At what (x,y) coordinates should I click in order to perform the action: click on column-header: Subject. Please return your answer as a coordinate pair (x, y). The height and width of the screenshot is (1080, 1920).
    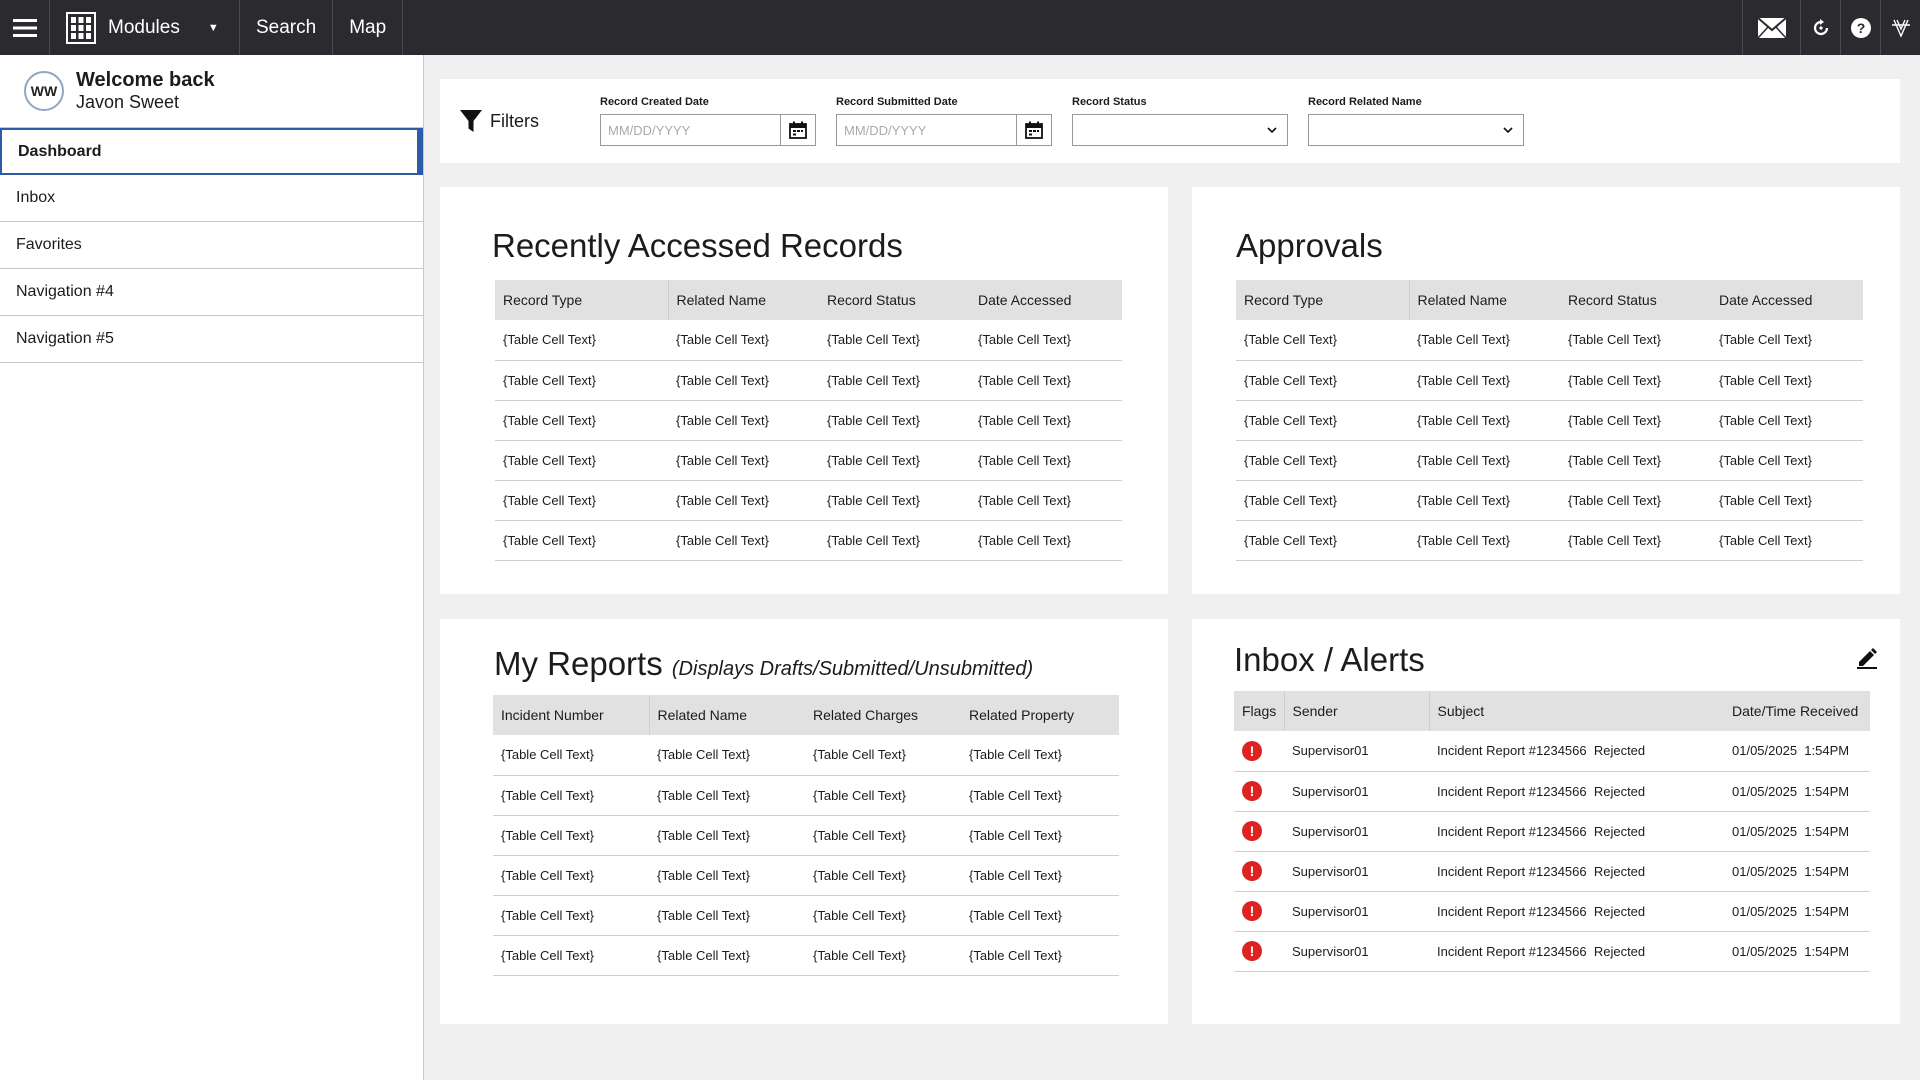
    Looking at the image, I should click on (1576, 711).